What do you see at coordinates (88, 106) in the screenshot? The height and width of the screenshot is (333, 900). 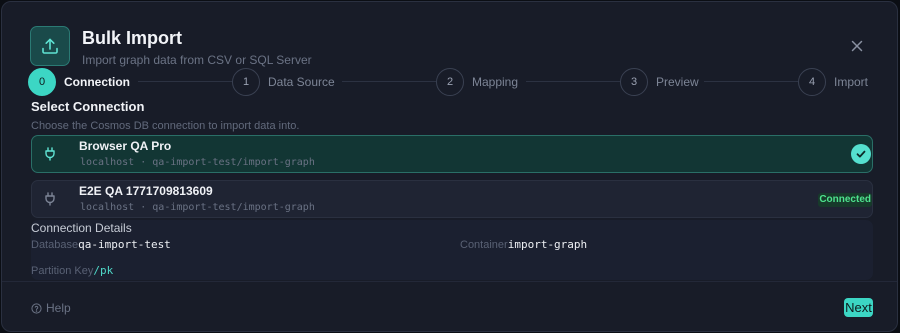 I see `section-title: Select Connection` at bounding box center [88, 106].